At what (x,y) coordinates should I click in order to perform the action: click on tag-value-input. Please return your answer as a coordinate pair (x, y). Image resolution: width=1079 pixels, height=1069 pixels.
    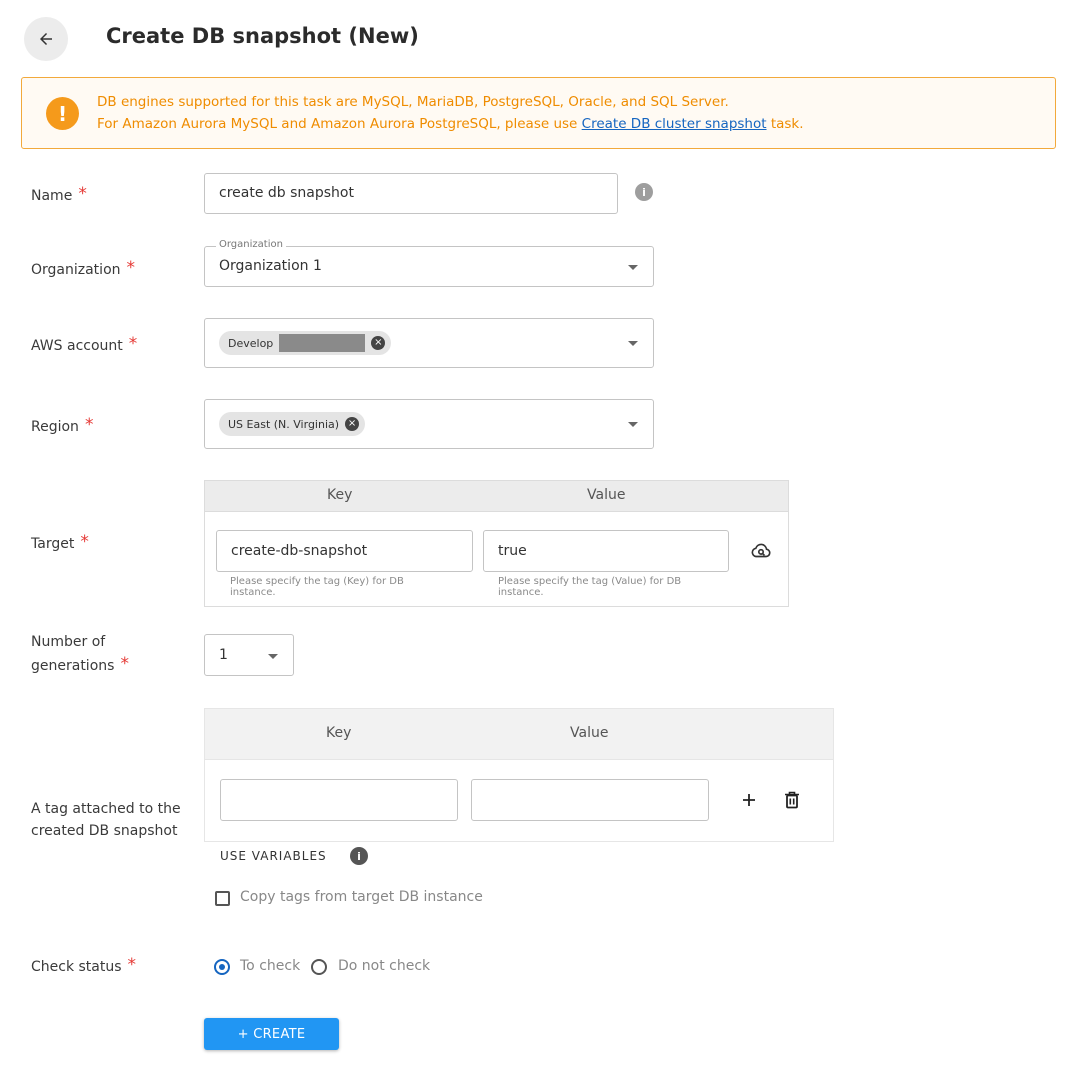
    Looking at the image, I should click on (590, 800).